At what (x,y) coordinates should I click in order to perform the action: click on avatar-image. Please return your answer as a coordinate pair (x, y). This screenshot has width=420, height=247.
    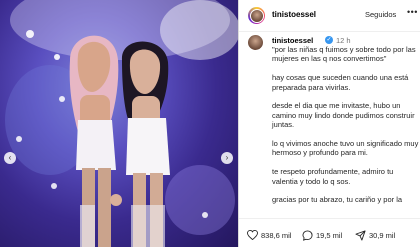
    Looking at the image, I should click on (256, 15).